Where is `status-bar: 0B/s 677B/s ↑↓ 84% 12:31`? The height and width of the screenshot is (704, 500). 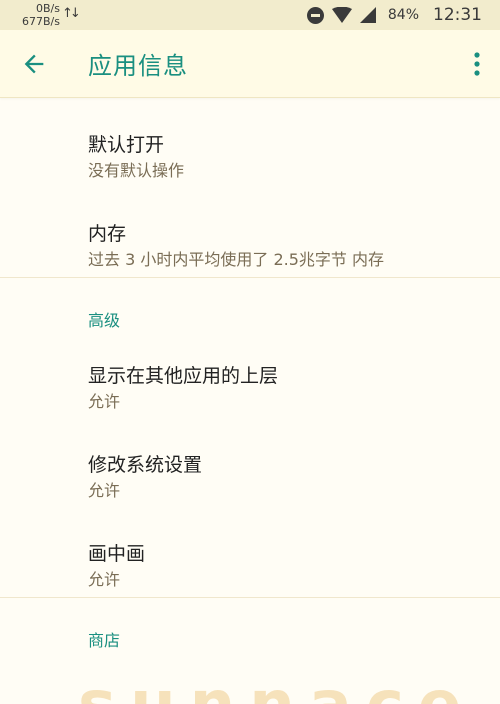 status-bar: 0B/s 677B/s ↑↓ 84% 12:31 is located at coordinates (250, 15).